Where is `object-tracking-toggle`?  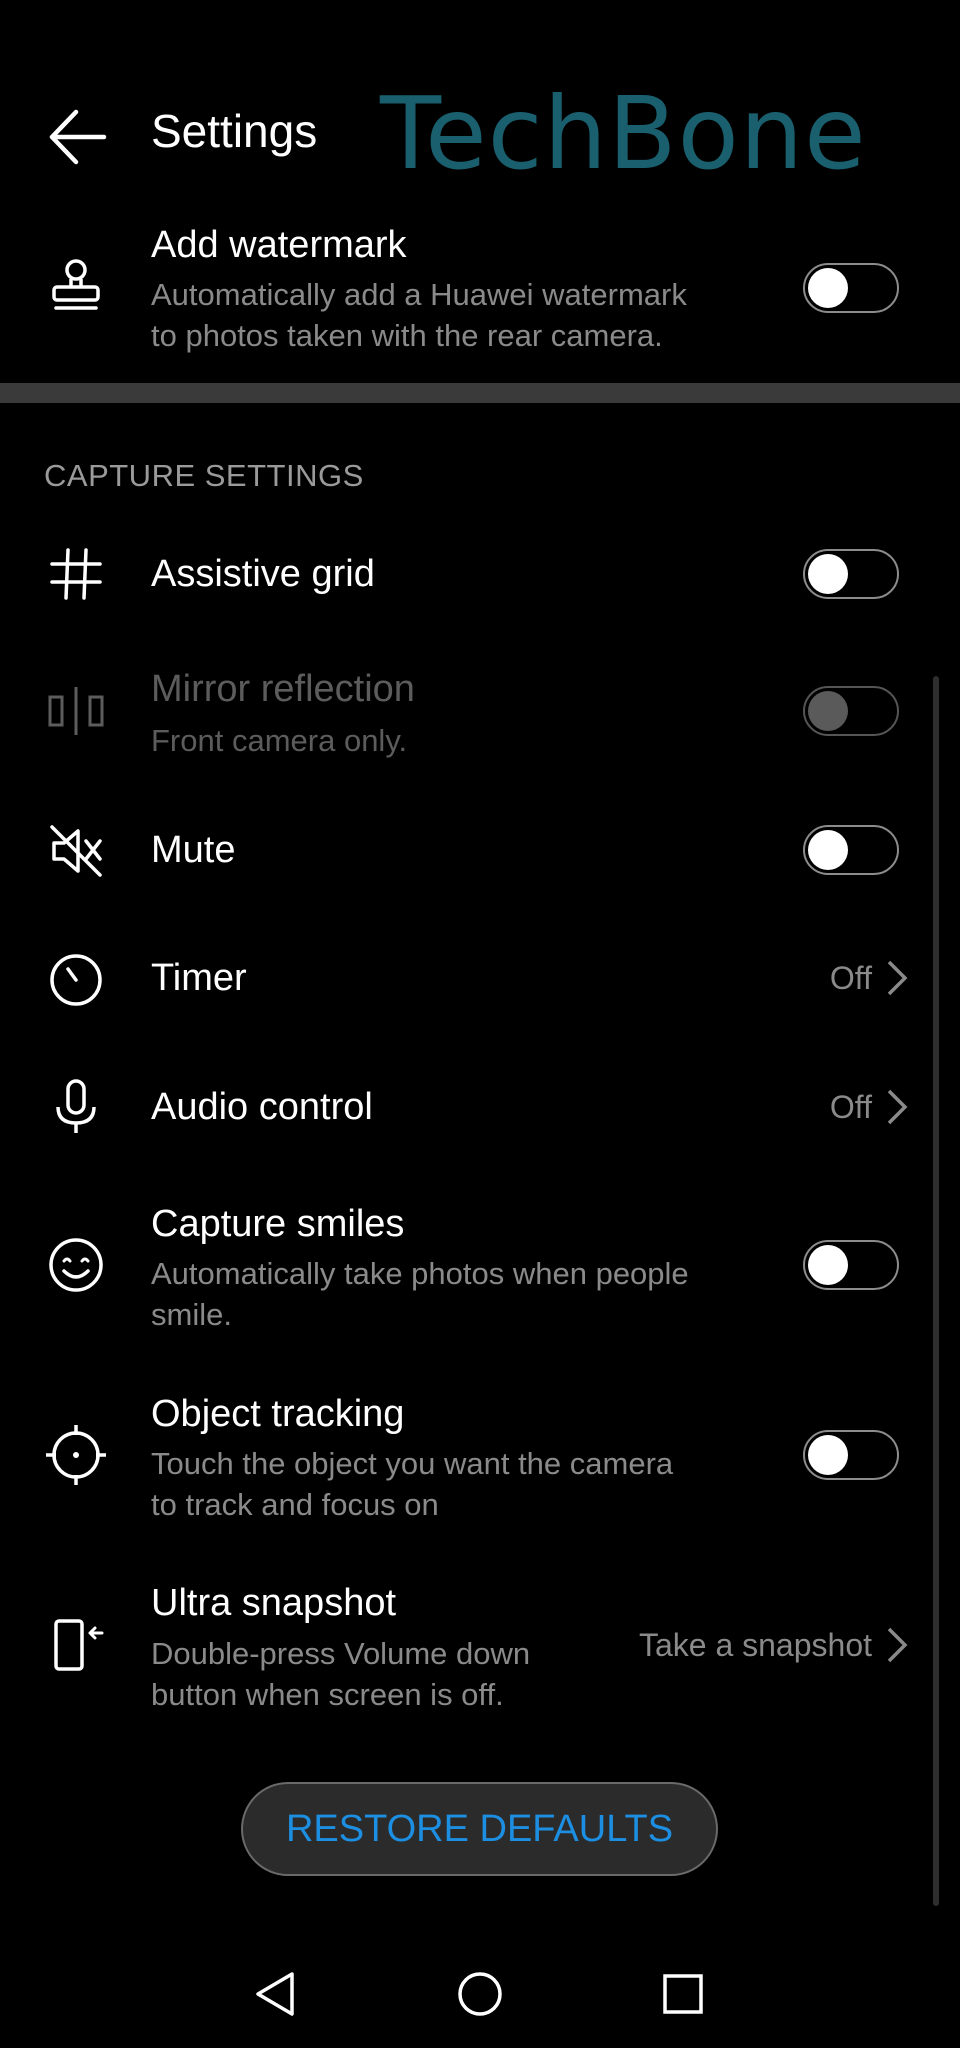
object-tracking-toggle is located at coordinates (851, 1455).